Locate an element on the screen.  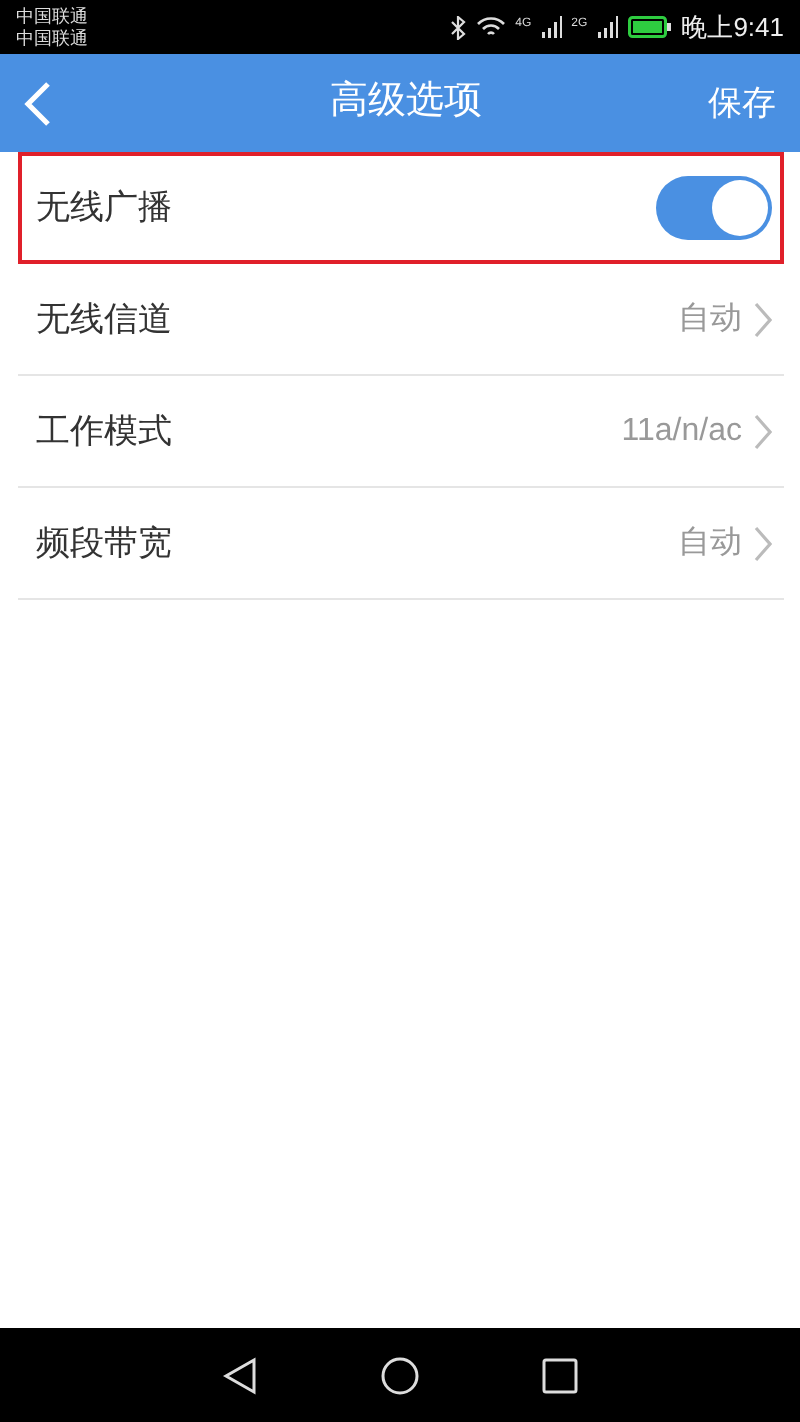
wifi-icon is located at coordinates (490, 27).